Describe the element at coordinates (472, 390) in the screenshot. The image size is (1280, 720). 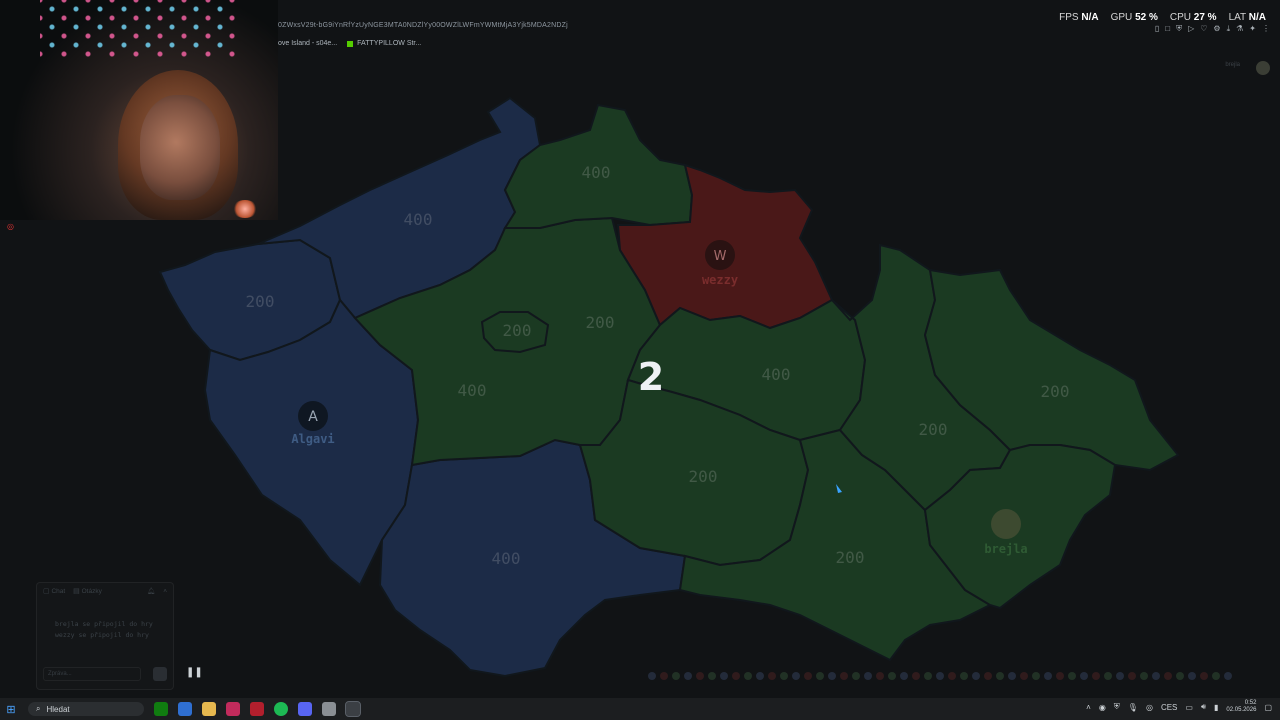
I see `region-value-plzensky-east: 400` at that location.